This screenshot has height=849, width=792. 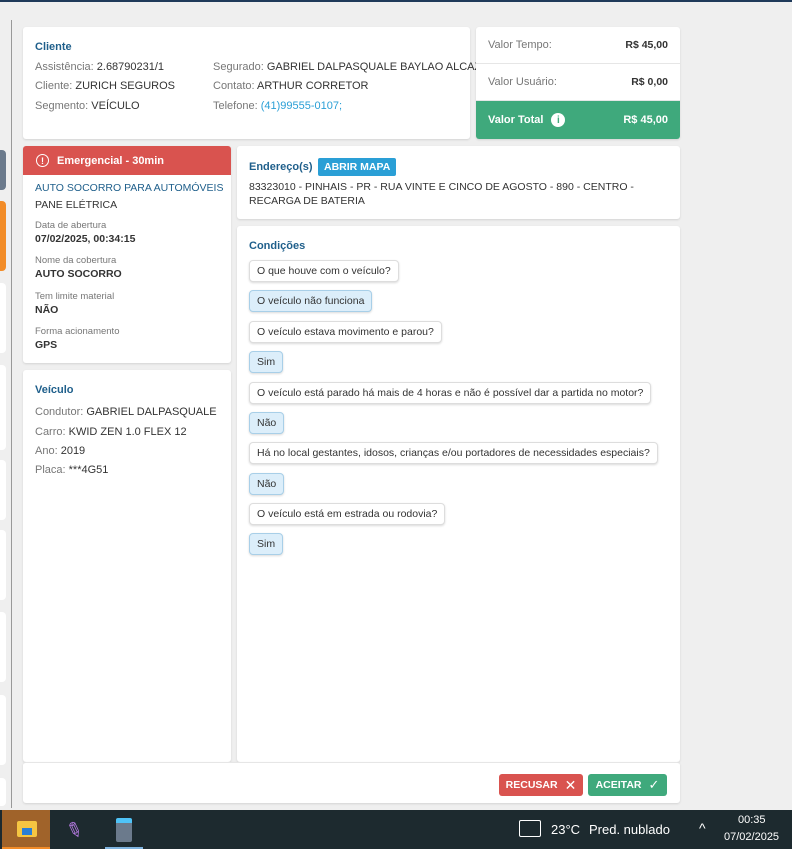 What do you see at coordinates (291, 86) in the screenshot?
I see `client-field: Contato: ARTHUR CORRETOR` at bounding box center [291, 86].